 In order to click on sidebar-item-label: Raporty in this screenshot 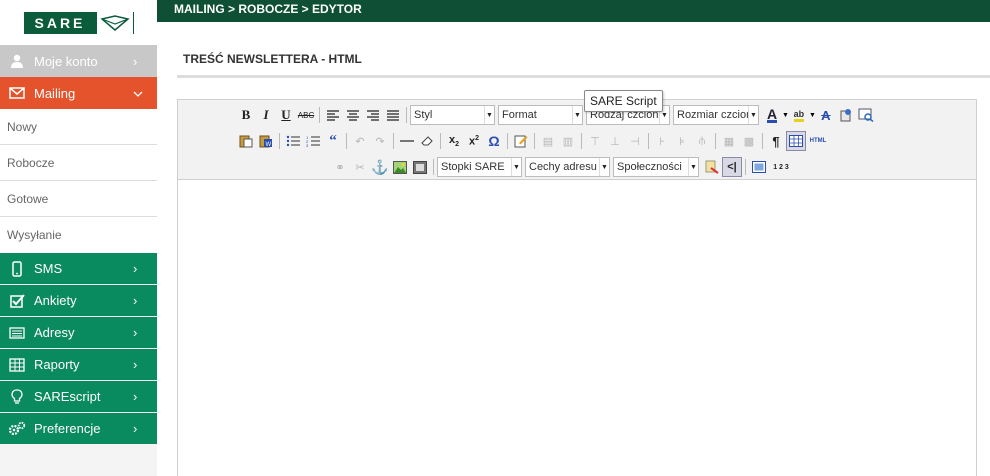, I will do `click(57, 364)`.